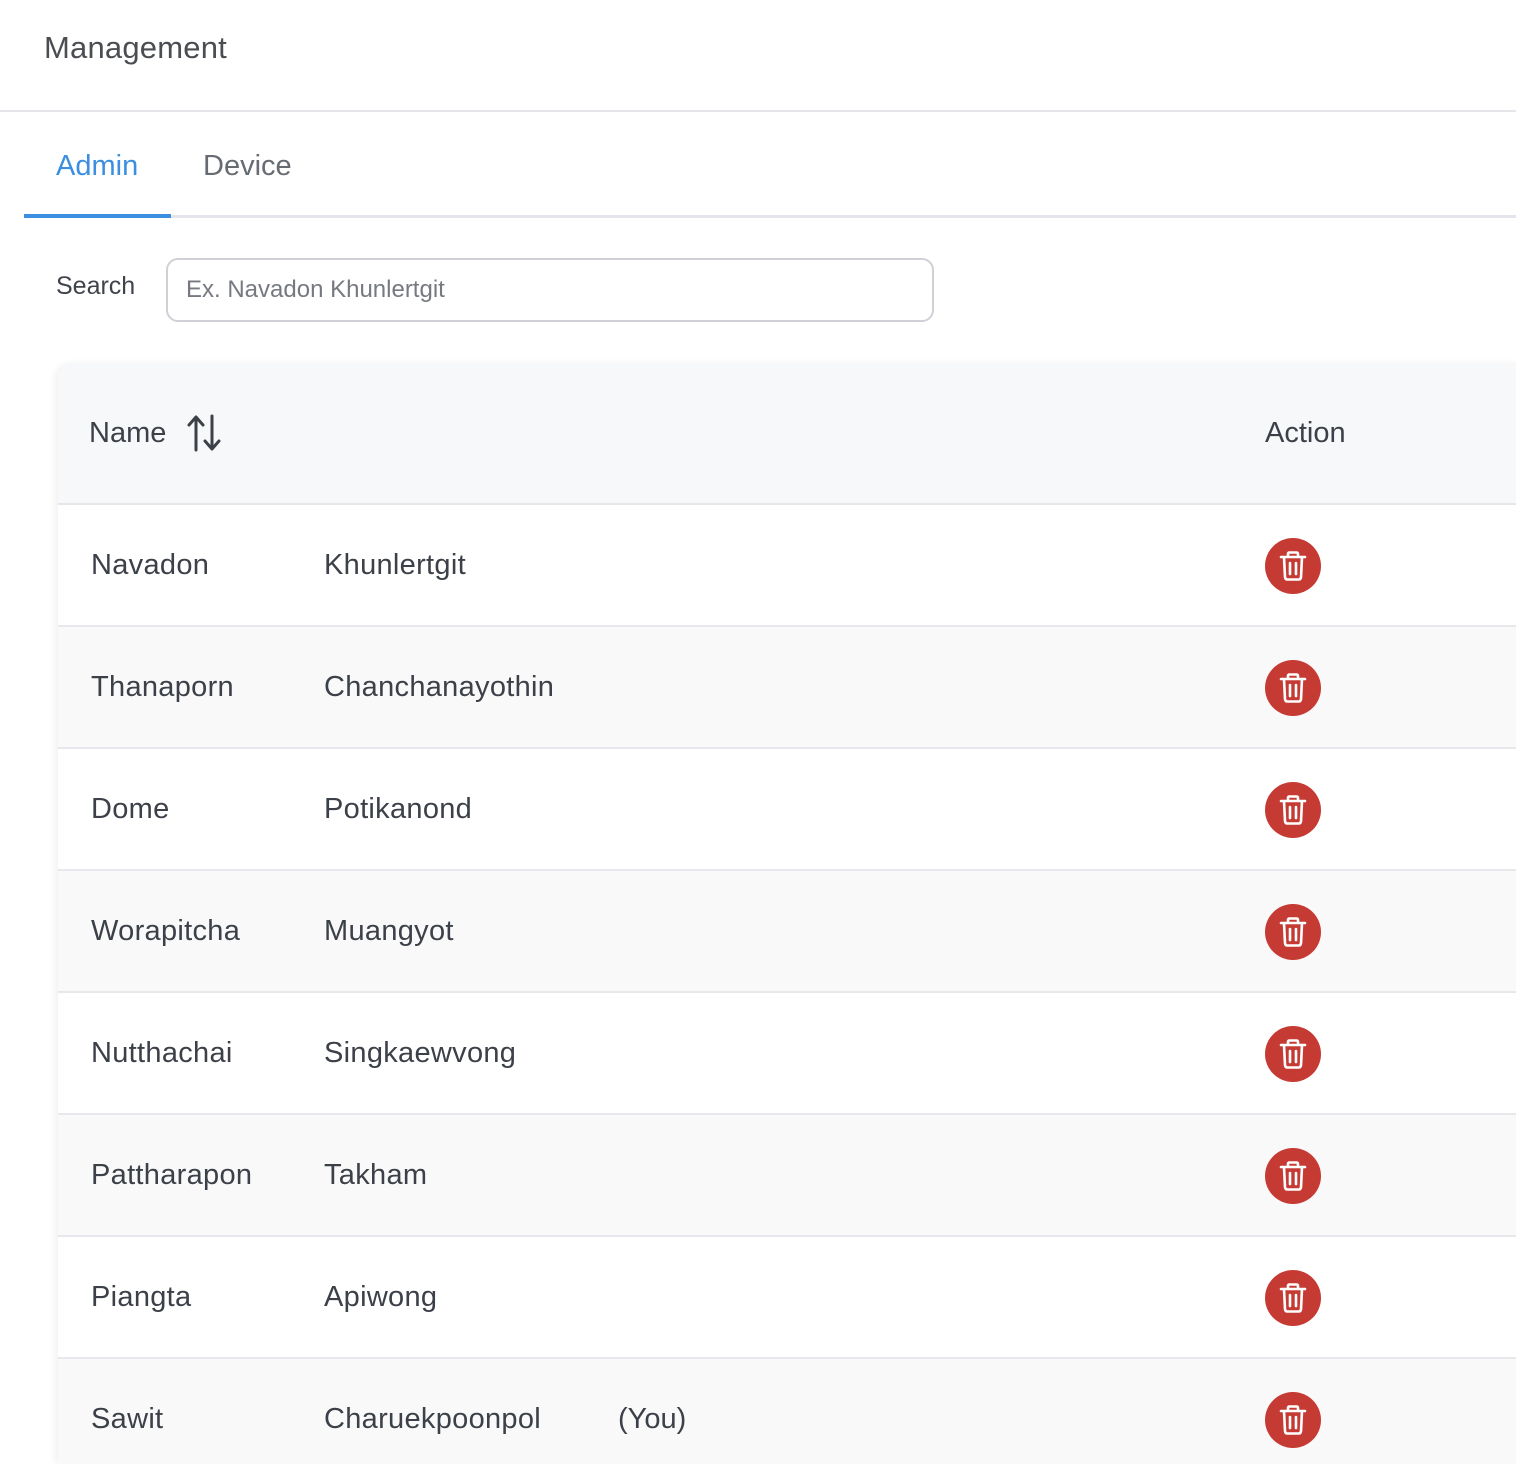 The image size is (1516, 1464). What do you see at coordinates (96, 286) in the screenshot?
I see `search-label: Search` at bounding box center [96, 286].